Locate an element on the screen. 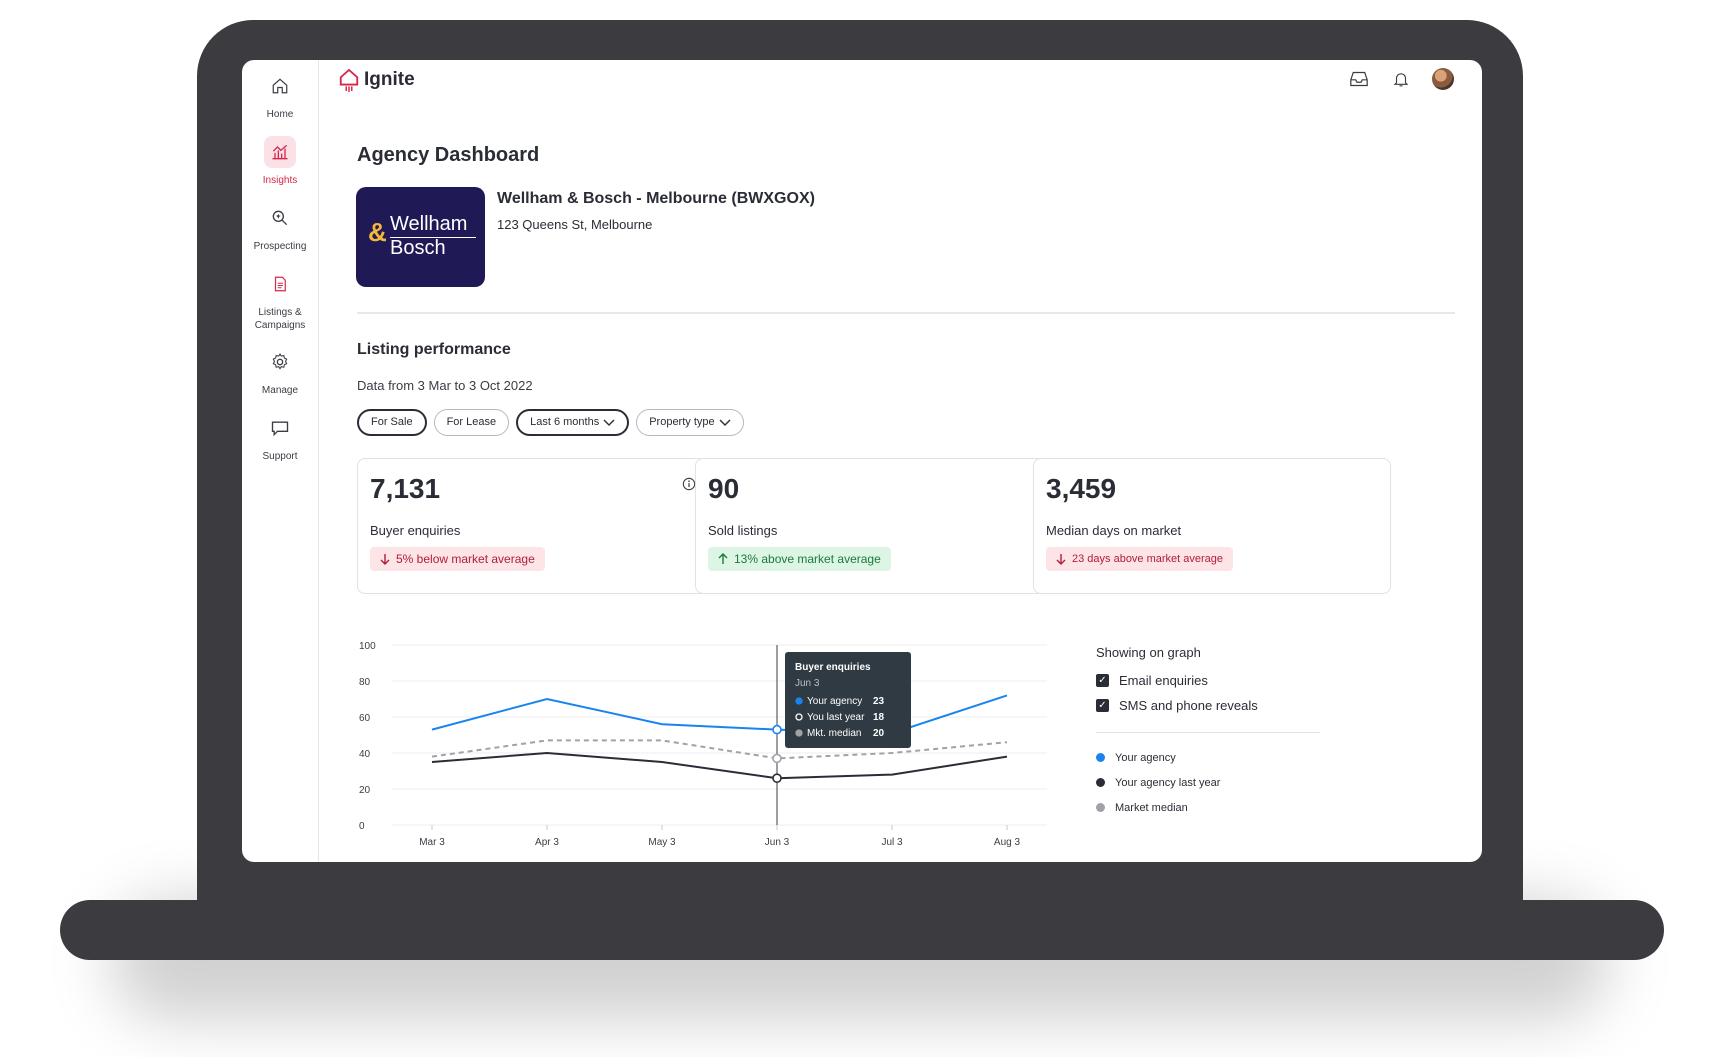 The height and width of the screenshot is (1057, 1720). y-tick-label: 40 is located at coordinates (365, 754).